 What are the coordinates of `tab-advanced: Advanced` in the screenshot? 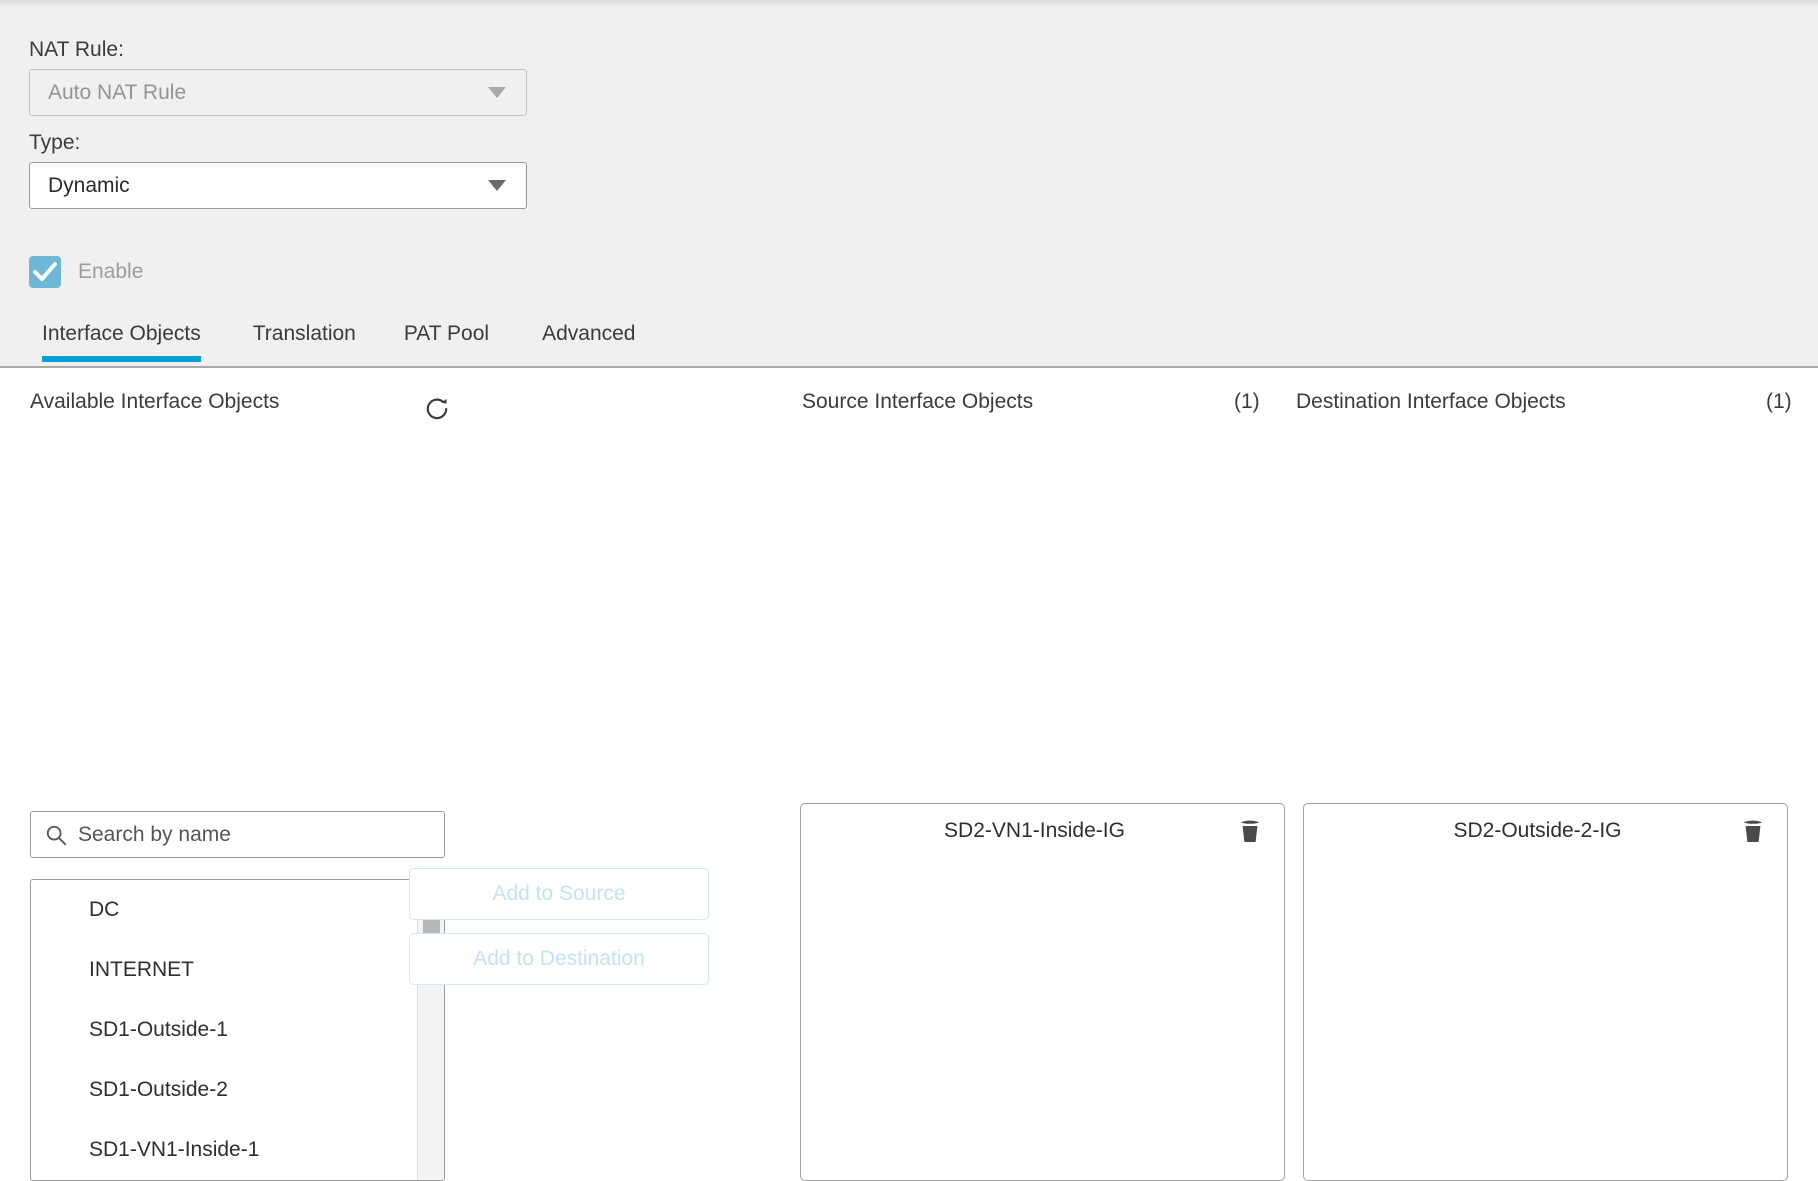 It's located at (588, 340).